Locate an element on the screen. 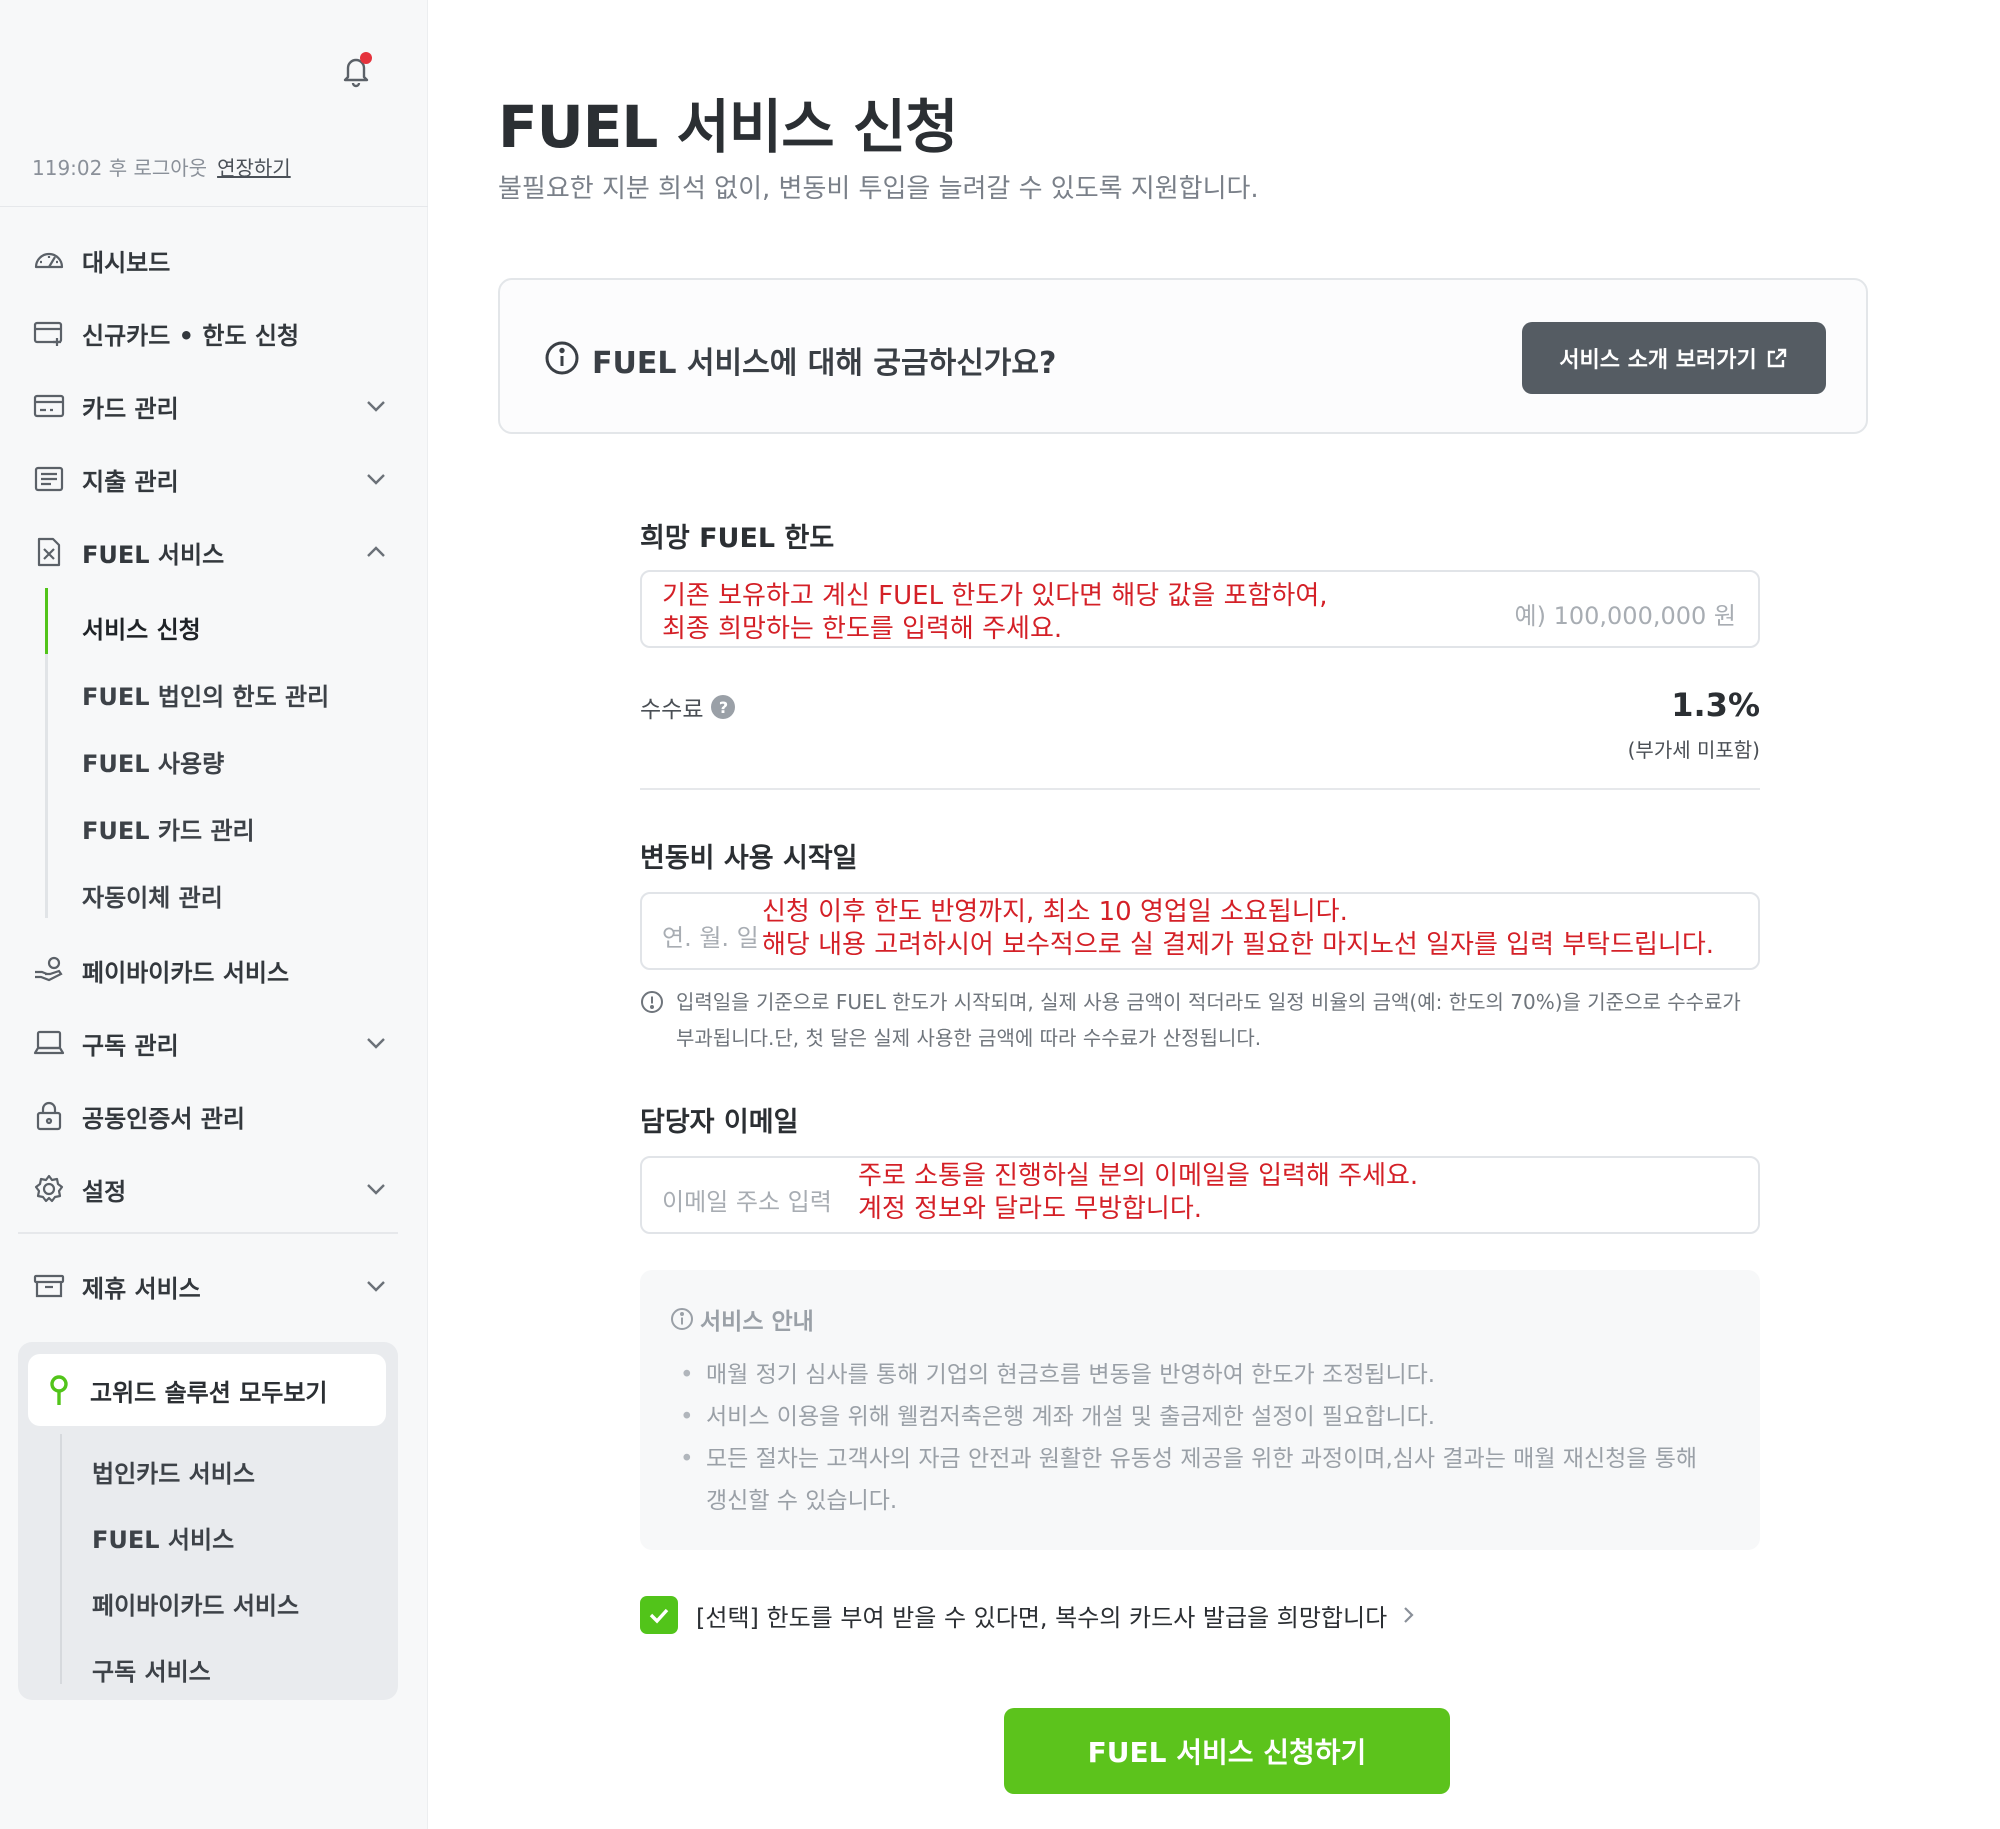 This screenshot has height=1829, width=2000. sidebar-item-partner-services: 제휴 서비스 is located at coordinates (211, 1286).